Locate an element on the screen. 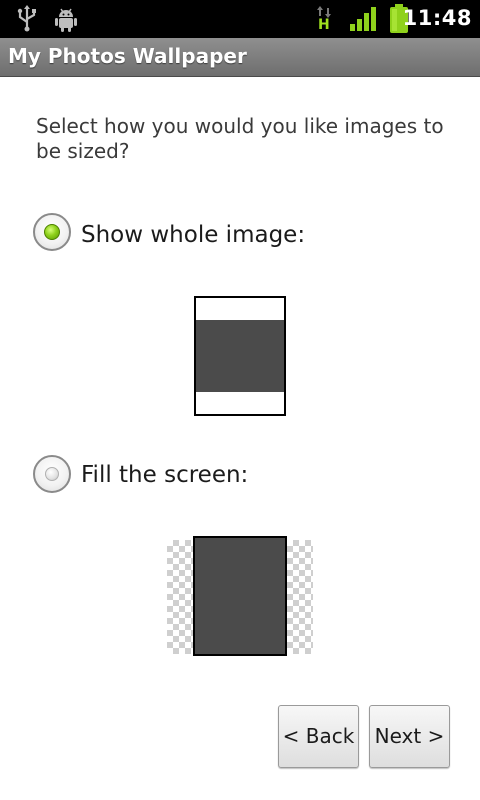 This screenshot has height=800, width=480. preview-image-area is located at coordinates (240, 356).